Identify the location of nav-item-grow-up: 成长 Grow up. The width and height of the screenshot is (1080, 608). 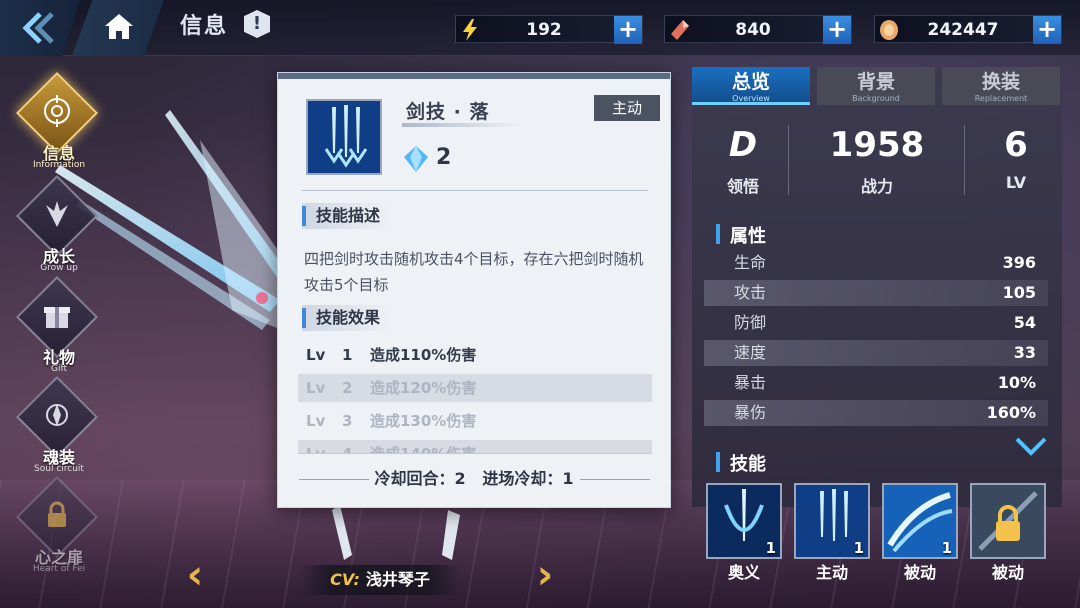
(57, 225).